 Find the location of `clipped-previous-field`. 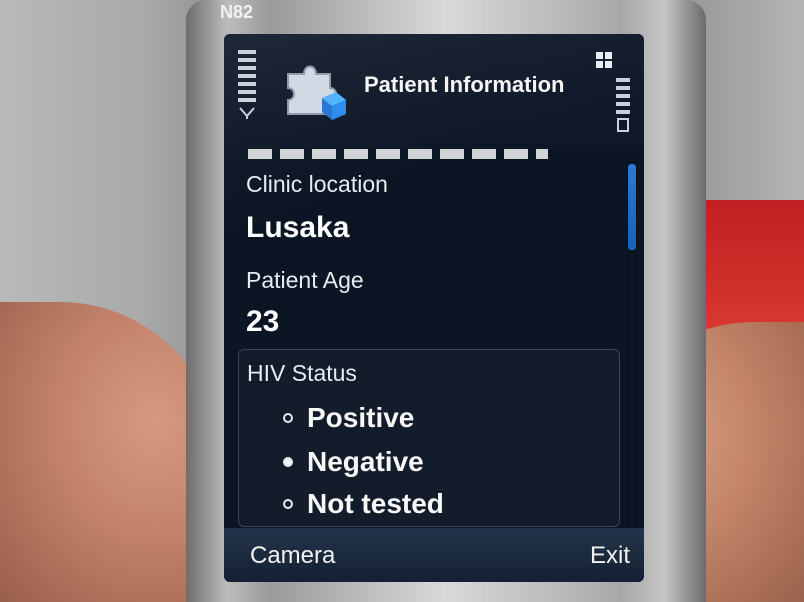

clipped-previous-field is located at coordinates (398, 154).